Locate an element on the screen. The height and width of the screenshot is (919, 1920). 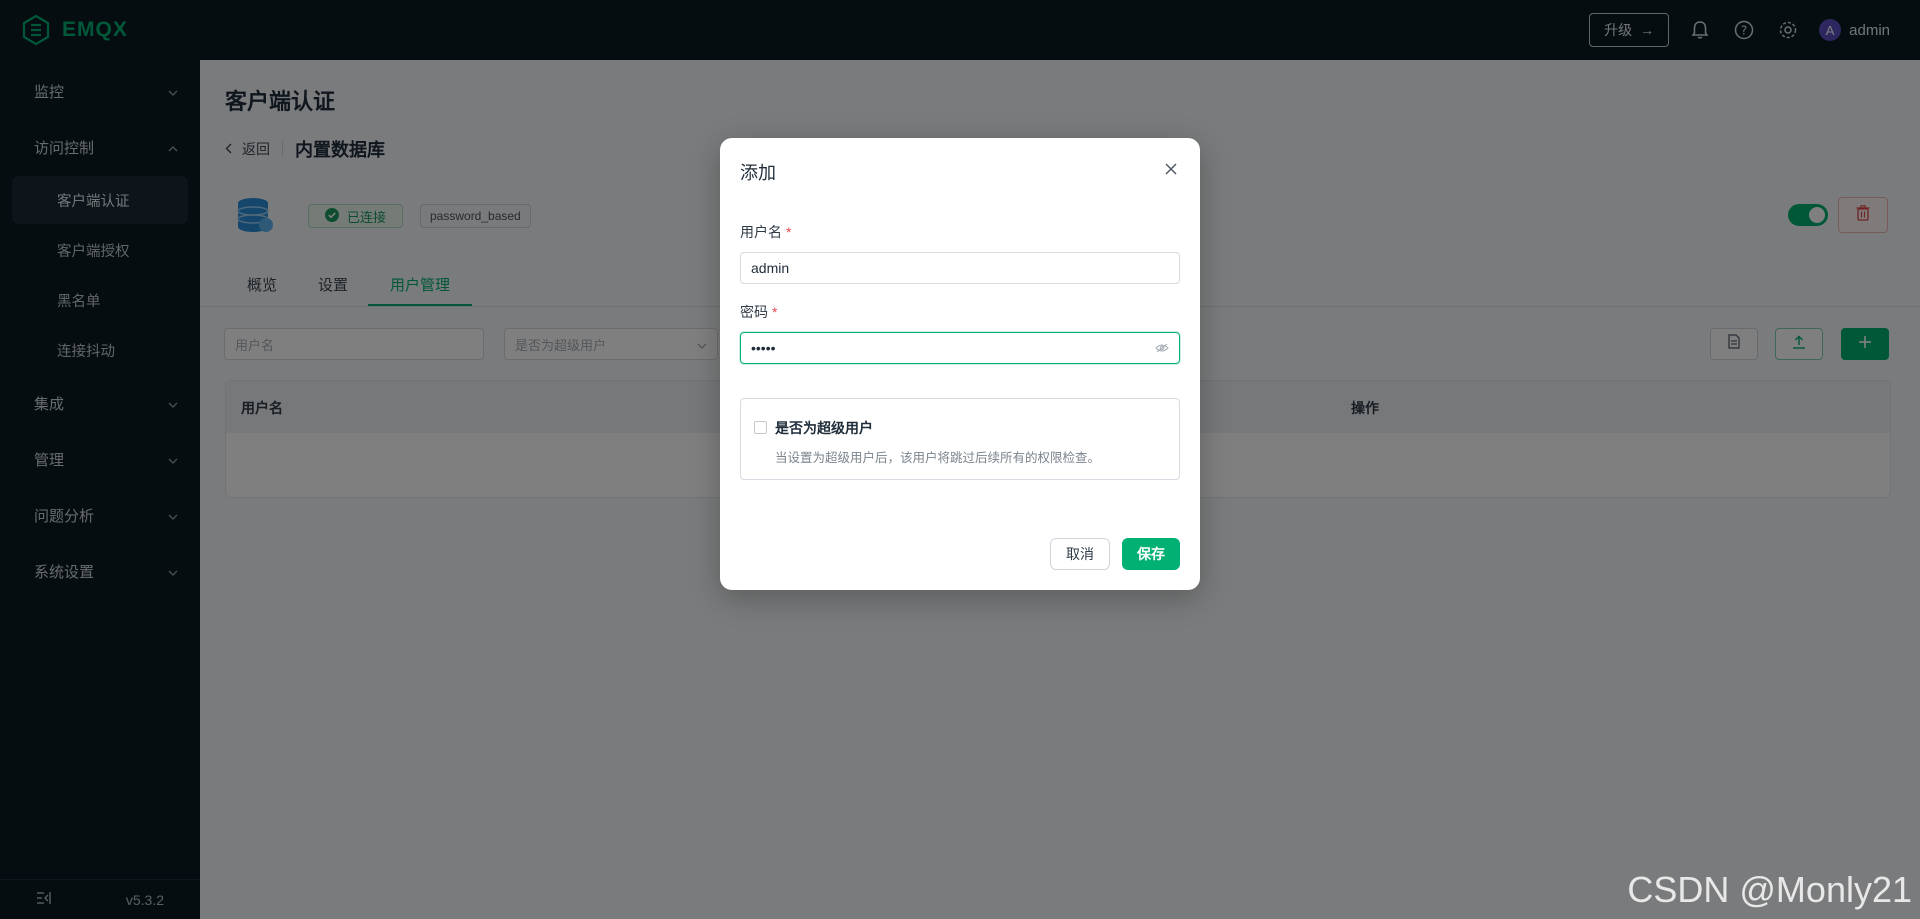
watermark: CSDN @Monly21 is located at coordinates (1769, 889).